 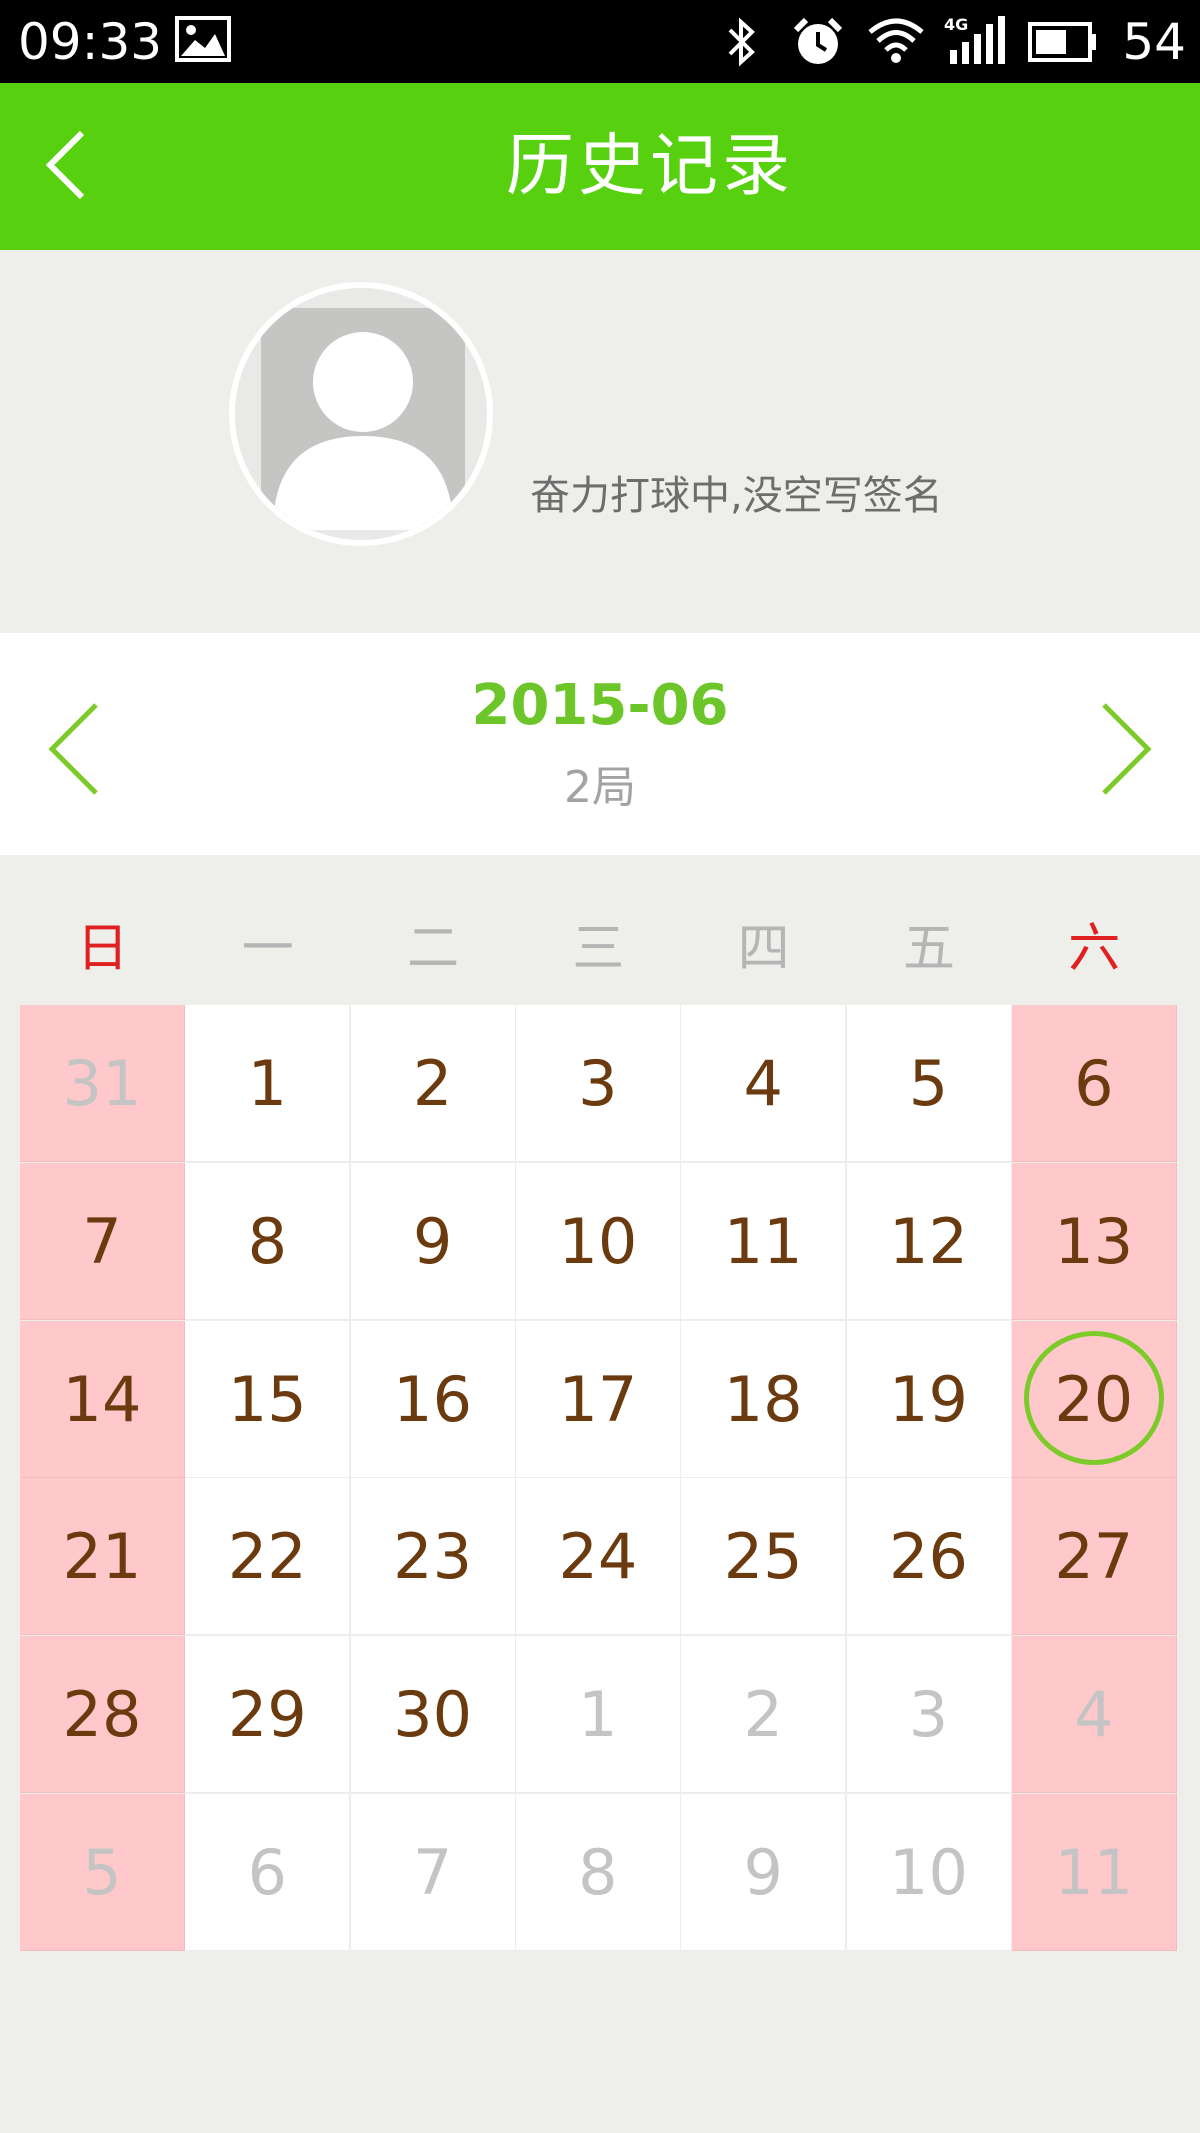 What do you see at coordinates (433, 949) in the screenshot?
I see `weekday-label: 二` at bounding box center [433, 949].